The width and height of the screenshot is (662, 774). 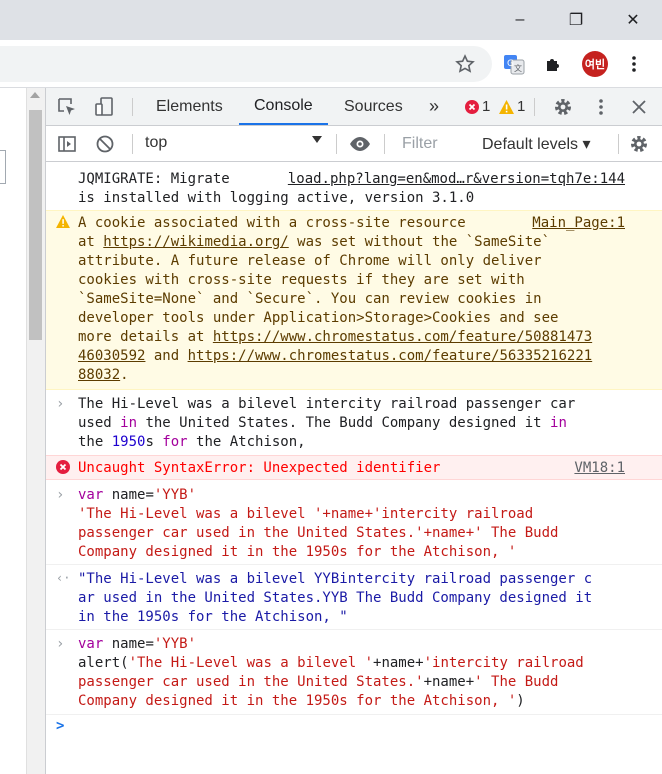 What do you see at coordinates (213, 617) in the screenshot?
I see `result-line: in the 1950s for the Atchison, "` at bounding box center [213, 617].